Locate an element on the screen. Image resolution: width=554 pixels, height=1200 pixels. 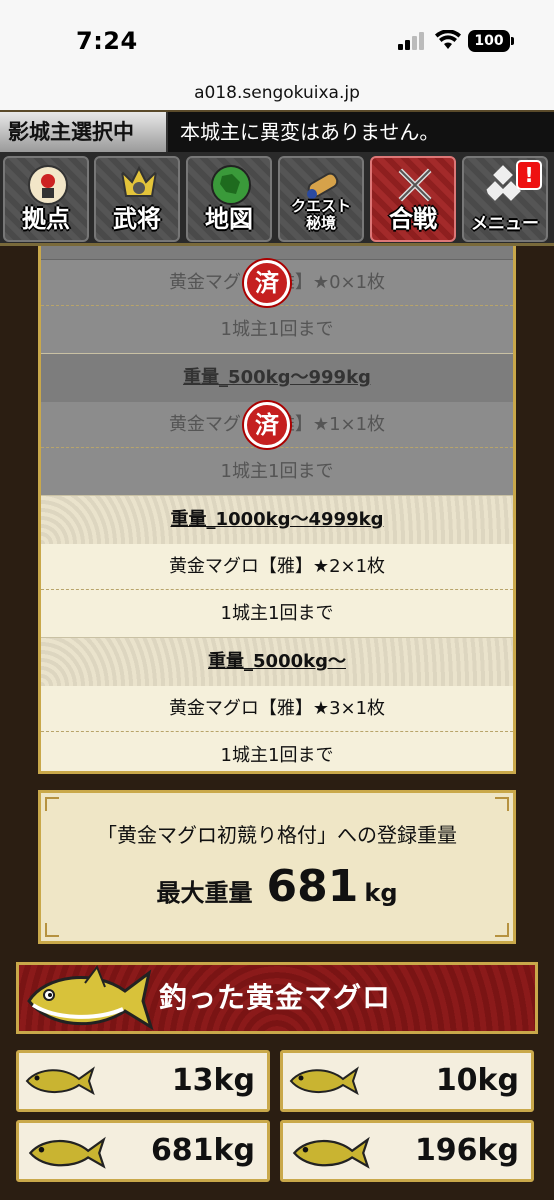
url-bar: a018.sengokuixa.jp is located at coordinates (277, 95).